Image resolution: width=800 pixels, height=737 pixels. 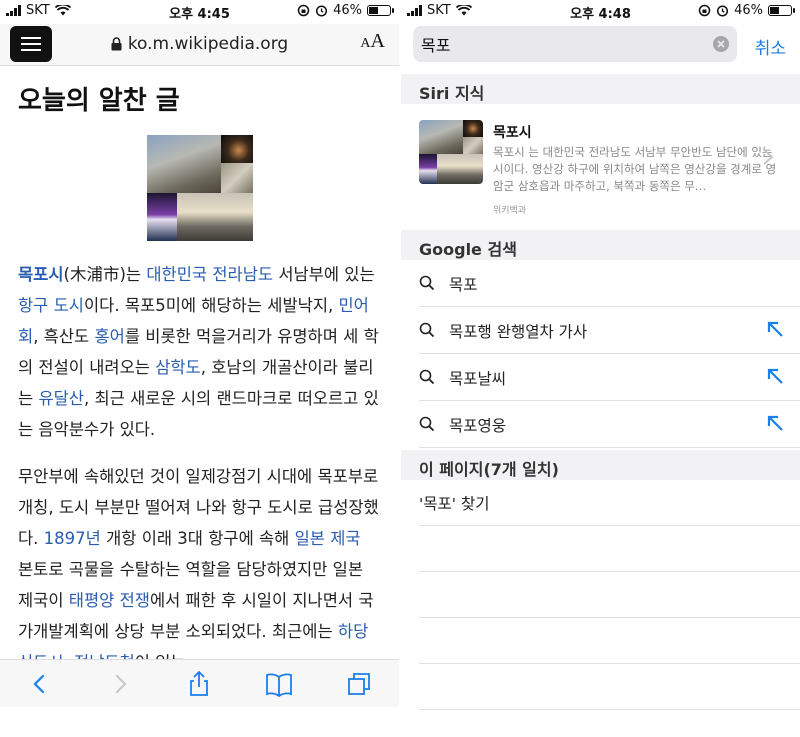 What do you see at coordinates (178, 367) in the screenshot?
I see `article-link: 삼학도` at bounding box center [178, 367].